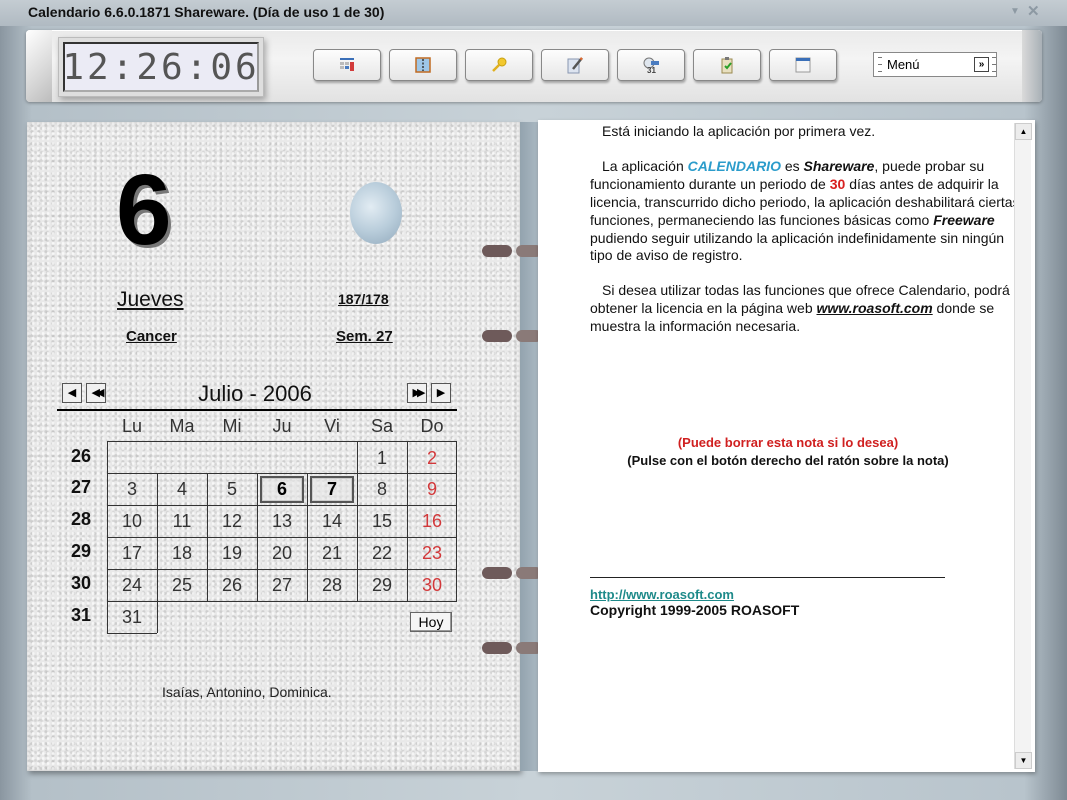 Image resolution: width=1067 pixels, height=800 pixels. What do you see at coordinates (72, 393) in the screenshot?
I see `prev-month-button: ◀` at bounding box center [72, 393].